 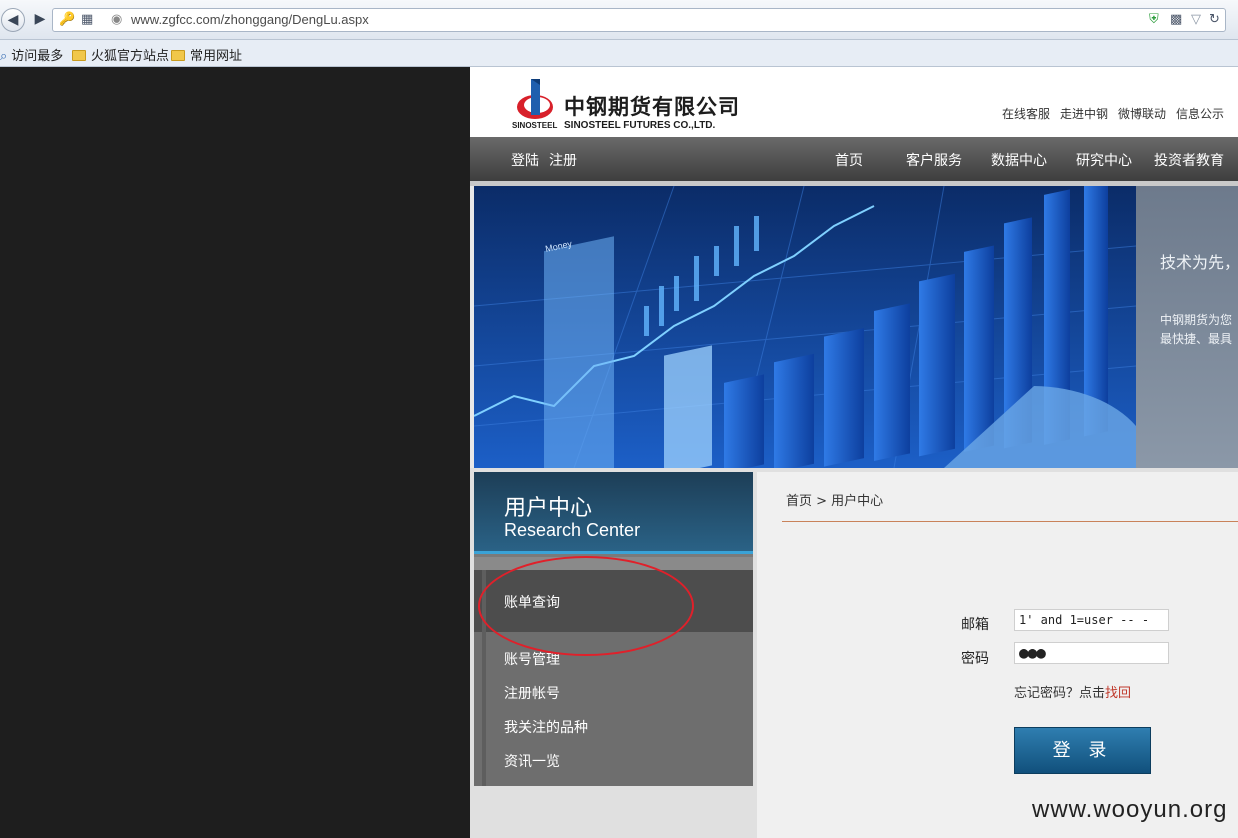 What do you see at coordinates (1200, 114) in the screenshot?
I see `link-info: 信息公示` at bounding box center [1200, 114].